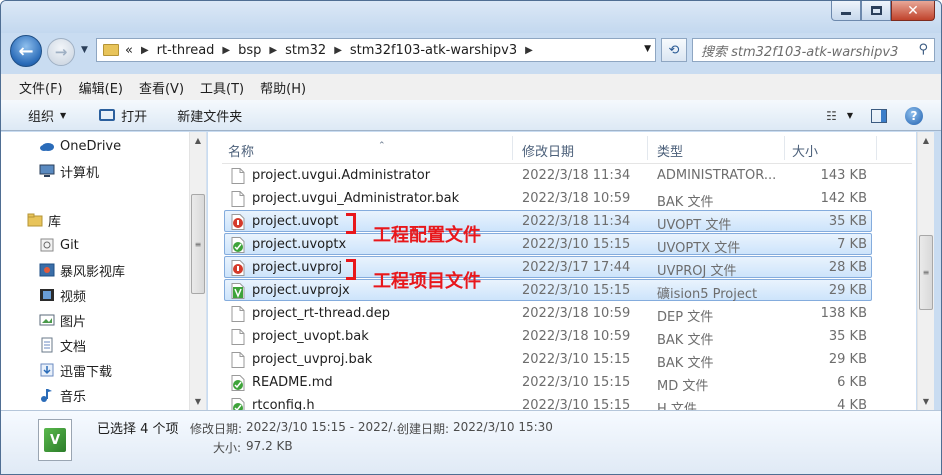 This screenshot has height=475, width=942. What do you see at coordinates (59, 245) in the screenshot?
I see `nav-item-git: Git` at bounding box center [59, 245].